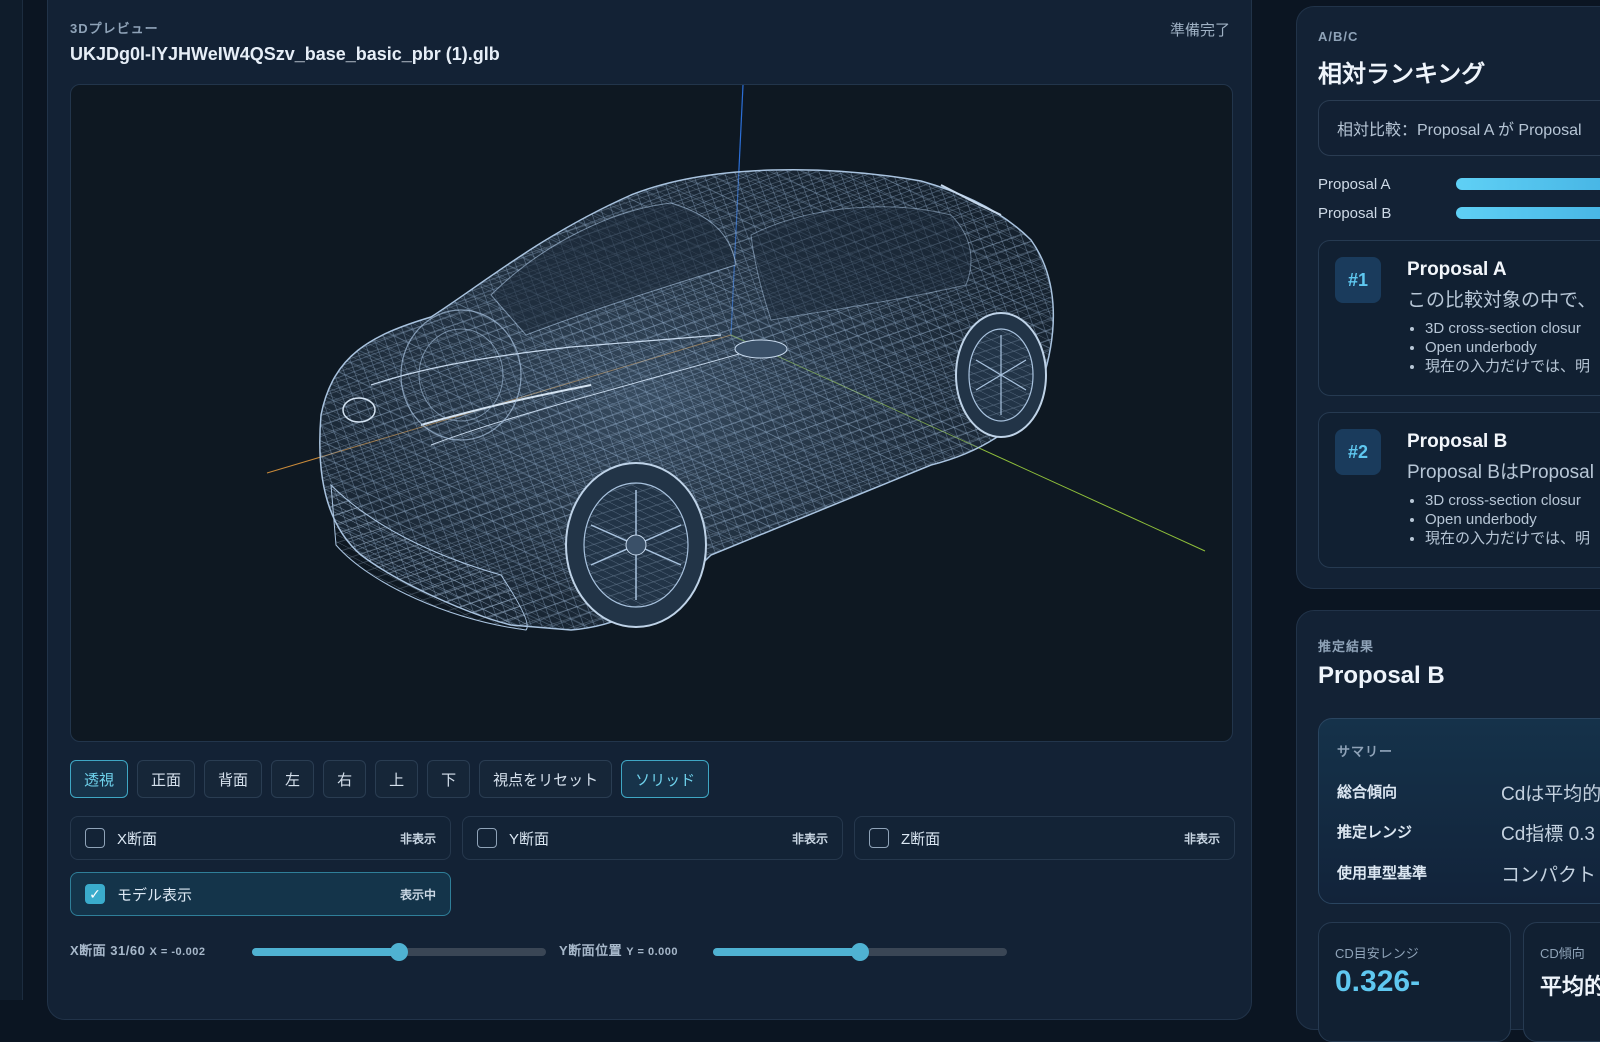 Image resolution: width=1600 pixels, height=1042 pixels. Describe the element at coordinates (1358, 452) in the screenshot. I see `rank-badge: #2` at that location.